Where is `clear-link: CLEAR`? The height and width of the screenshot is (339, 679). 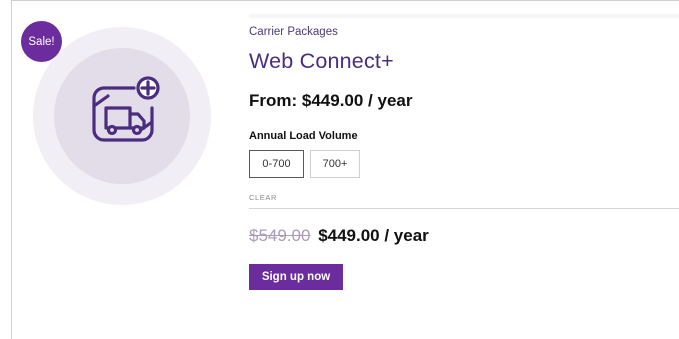
clear-link: CLEAR is located at coordinates (263, 197).